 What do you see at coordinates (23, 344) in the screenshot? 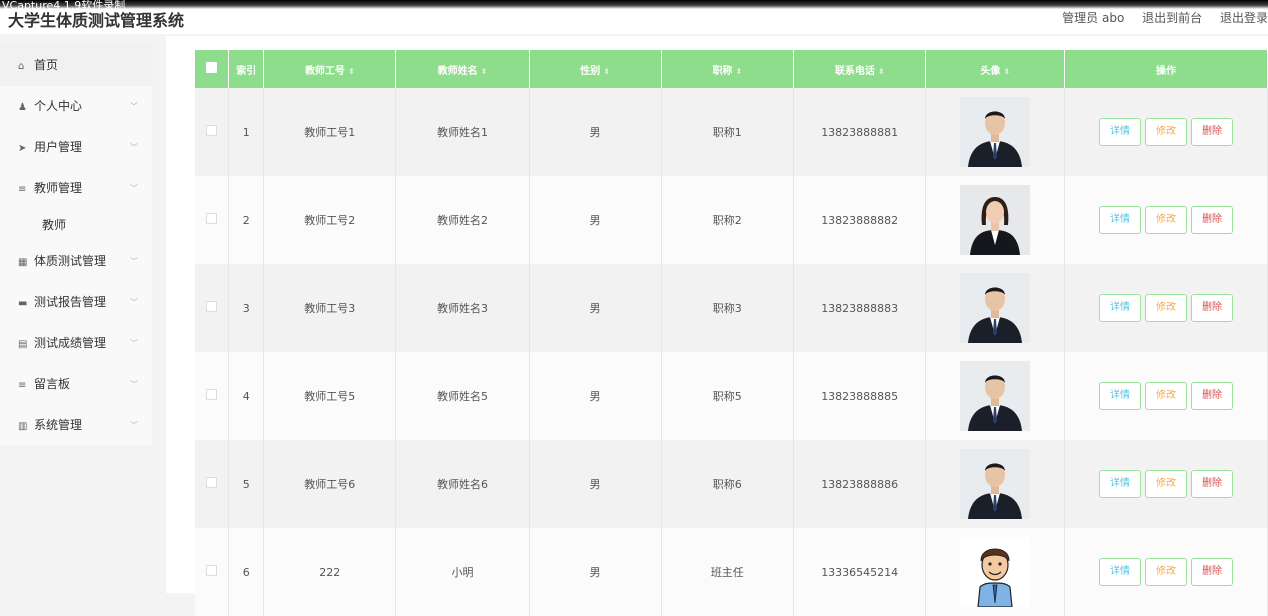
I see `document-icon: ▤` at bounding box center [23, 344].